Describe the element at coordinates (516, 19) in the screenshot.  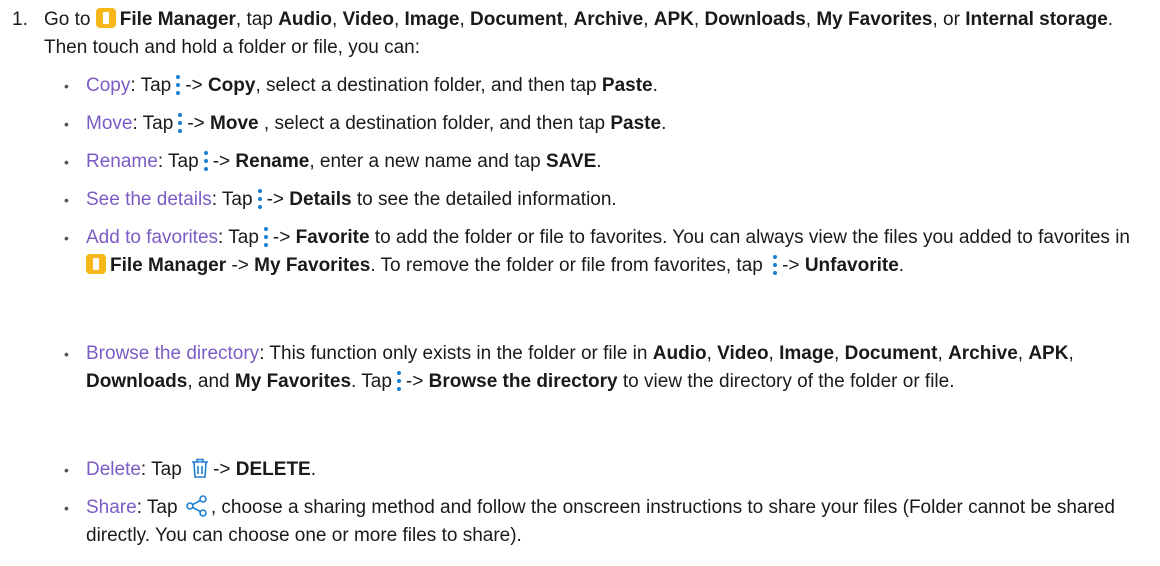
I see `label-document: Document` at that location.